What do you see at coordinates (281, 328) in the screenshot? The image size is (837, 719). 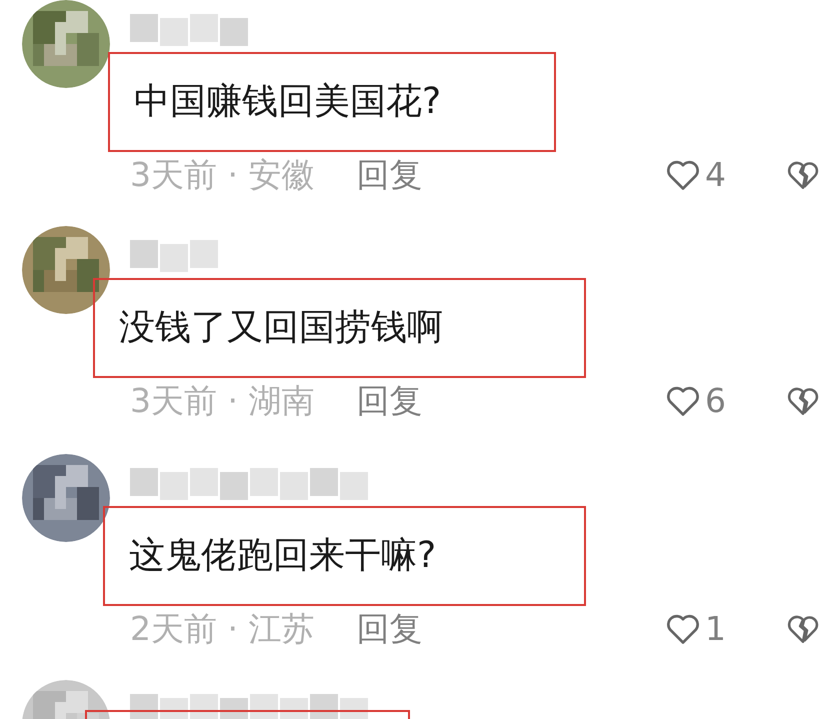 I see `comment-text: 没钱了又回国捞钱啊` at bounding box center [281, 328].